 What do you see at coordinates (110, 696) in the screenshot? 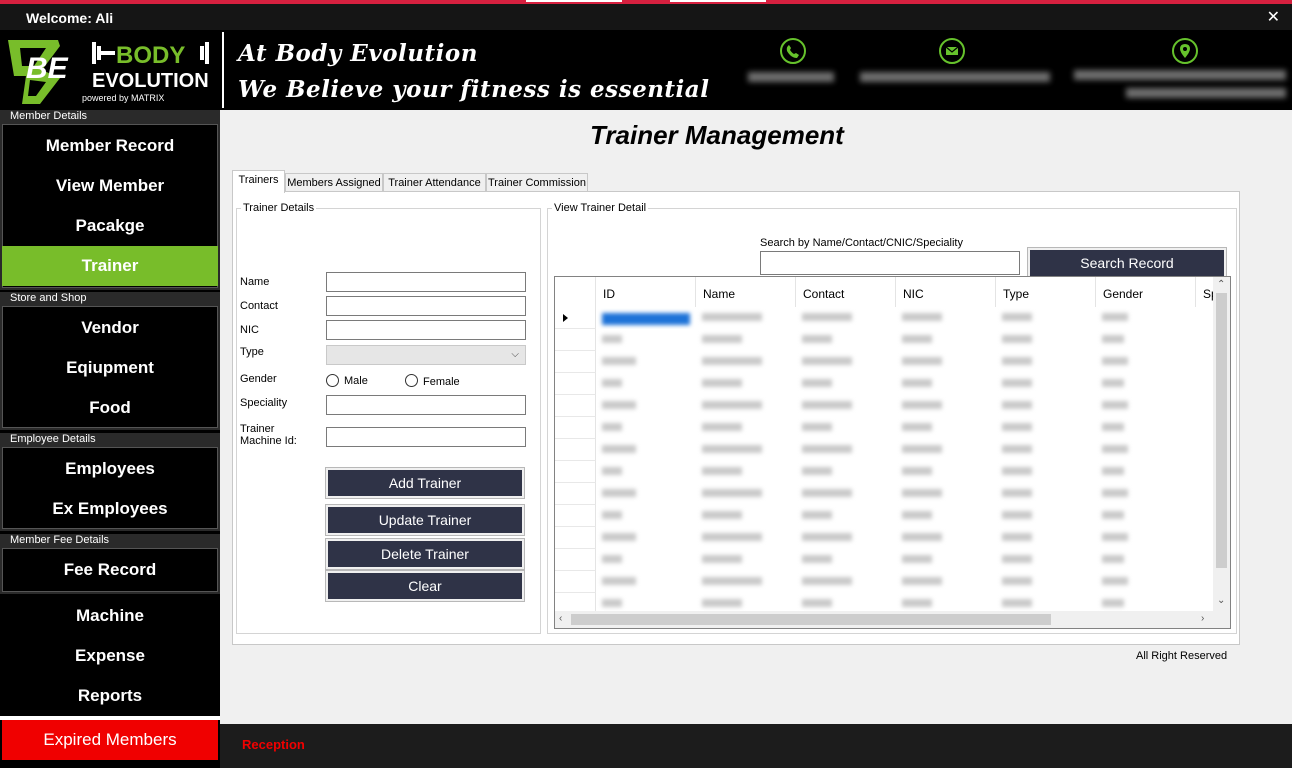
I see `sidebar-item-reports: Reports` at bounding box center [110, 696].